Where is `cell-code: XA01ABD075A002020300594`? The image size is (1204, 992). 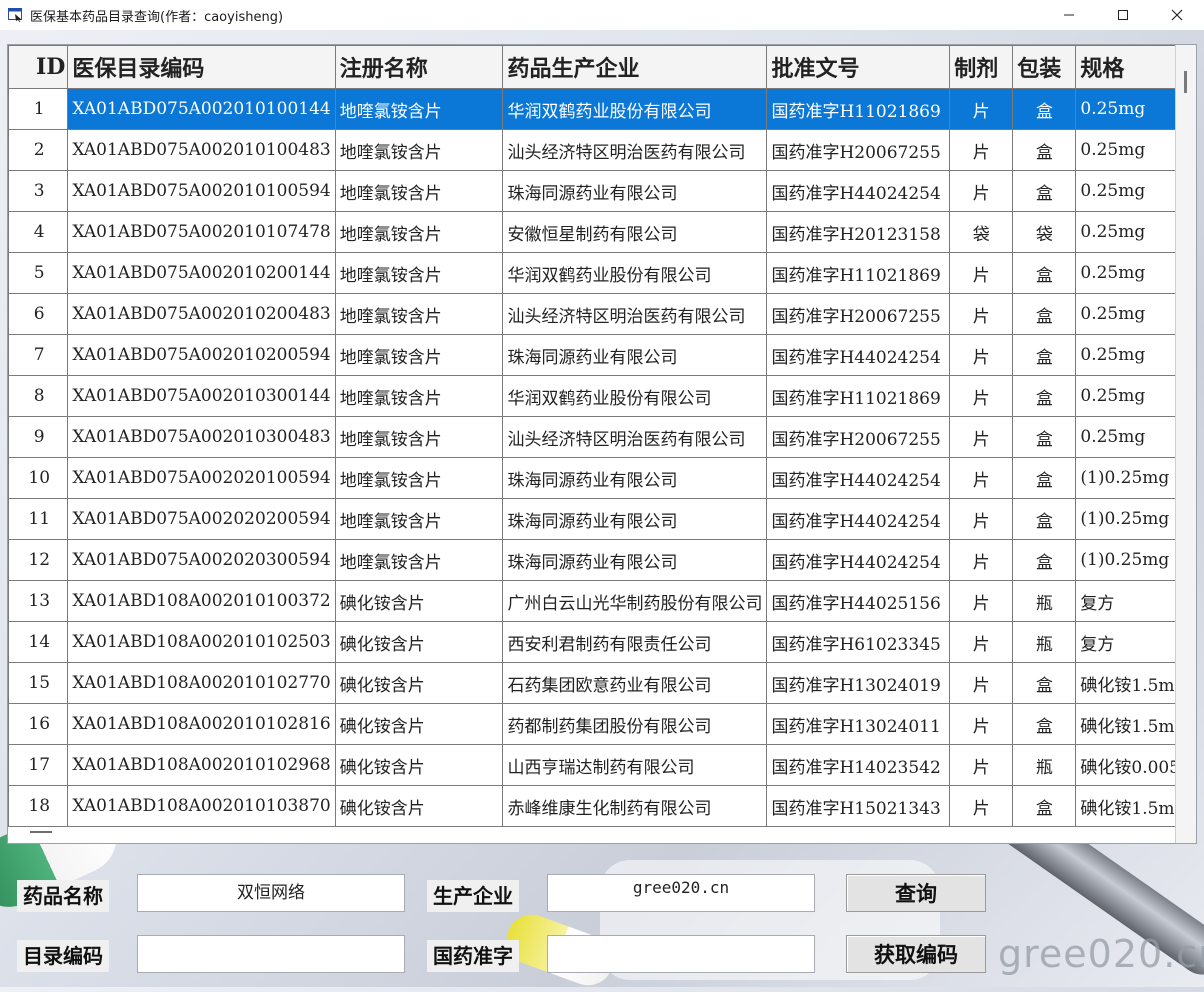
cell-code: XA01ABD075A002020300594 is located at coordinates (201, 560).